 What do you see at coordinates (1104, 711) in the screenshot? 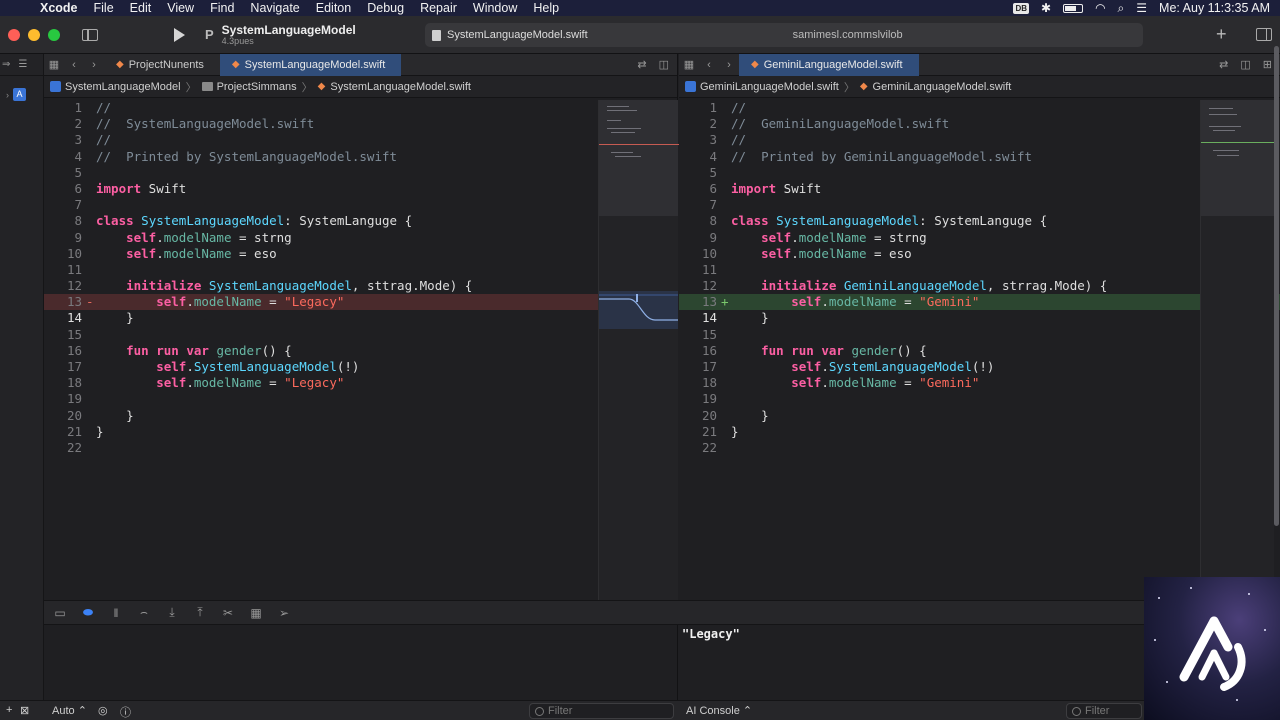
I see `console-filter: Filter` at bounding box center [1104, 711].